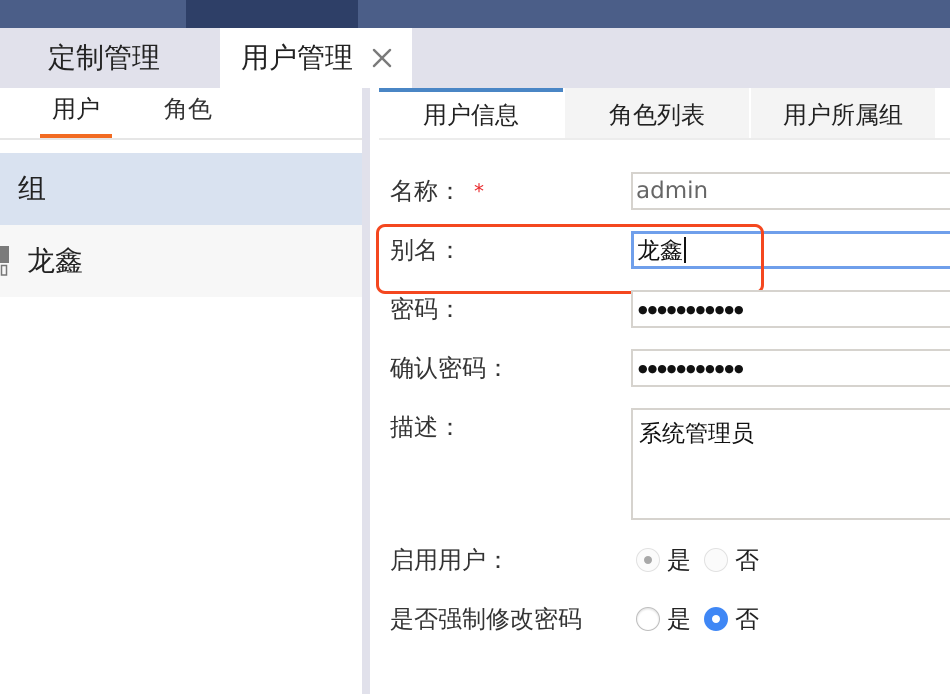  Describe the element at coordinates (685, 250) in the screenshot. I see `text-cursor-icon` at that location.